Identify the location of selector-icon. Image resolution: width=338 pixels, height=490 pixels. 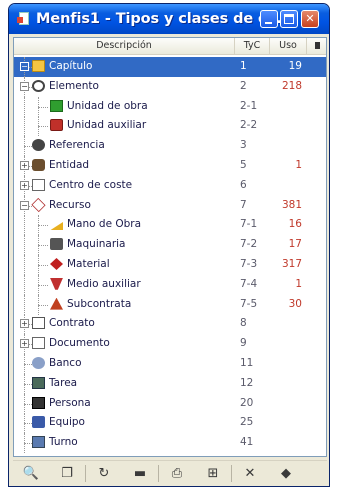
(317, 45).